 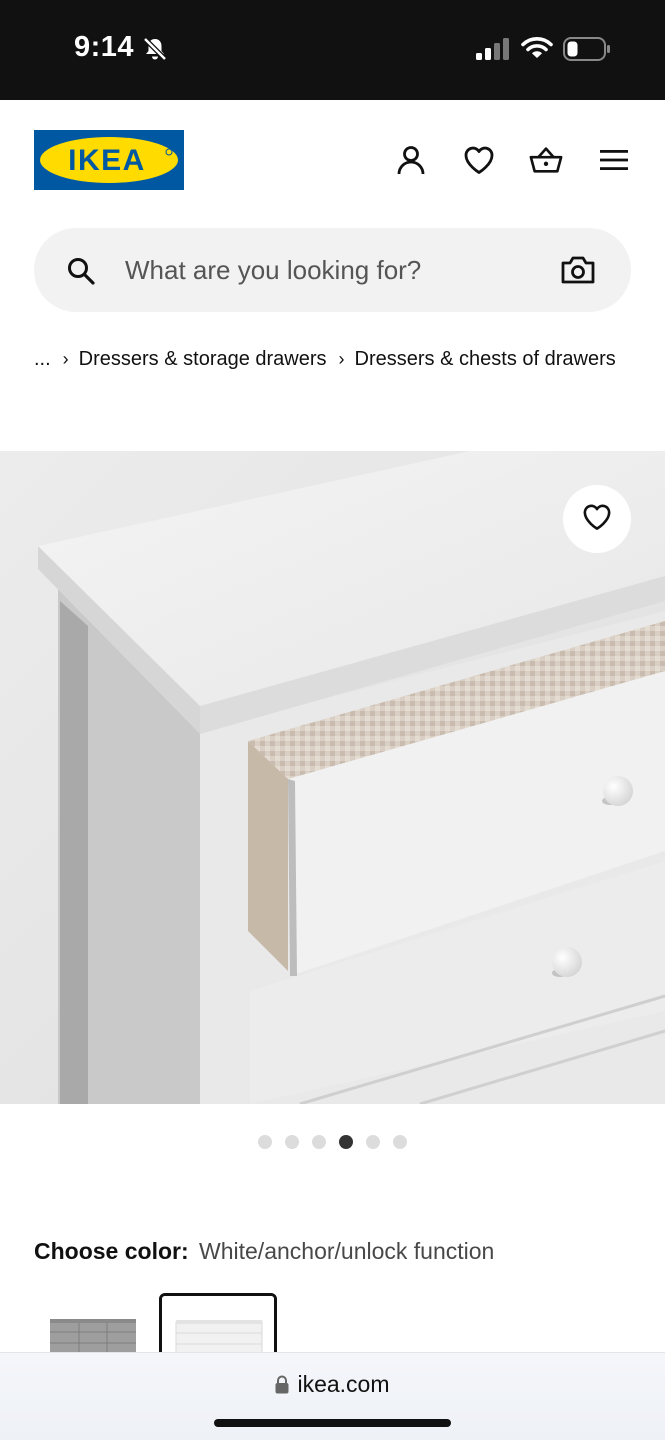 I want to click on search-placeholder: What are you looking for?, so click(x=273, y=270).